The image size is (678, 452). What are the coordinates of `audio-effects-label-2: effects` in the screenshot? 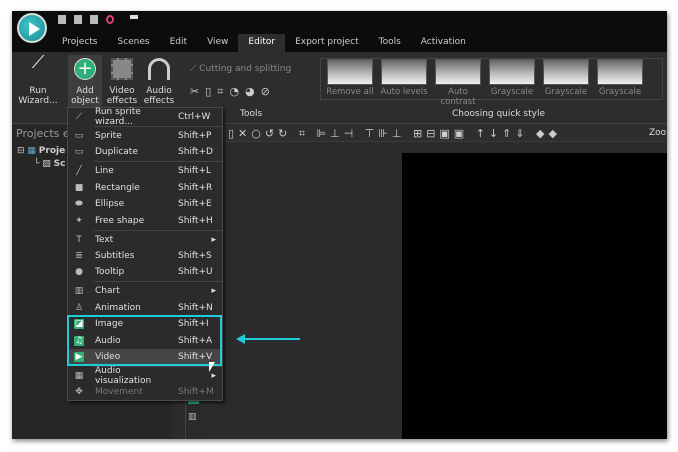 It's located at (159, 101).